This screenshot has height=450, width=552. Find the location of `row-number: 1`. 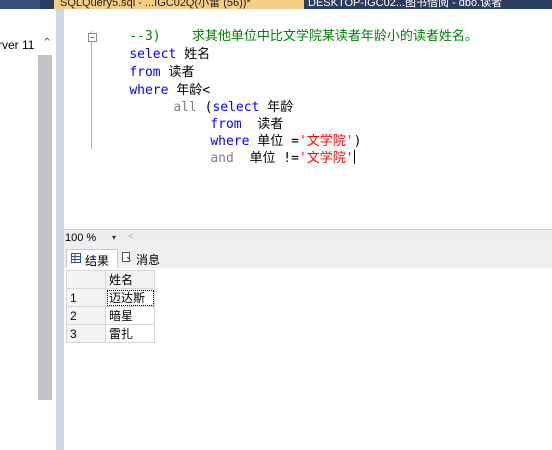

row-number: 1 is located at coordinates (86, 297).